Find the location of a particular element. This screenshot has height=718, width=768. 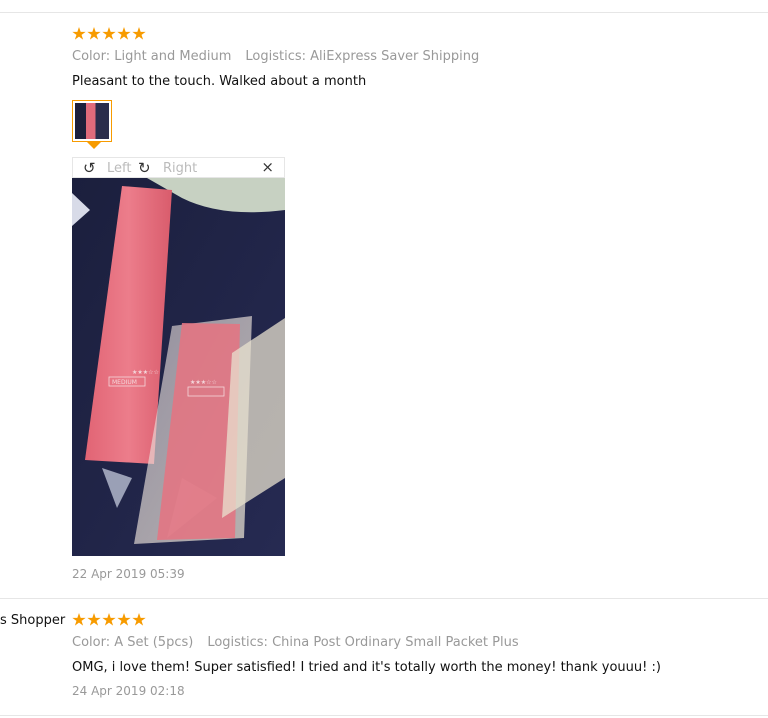

color-label: Color: A Set (5pcs) is located at coordinates (133, 642).